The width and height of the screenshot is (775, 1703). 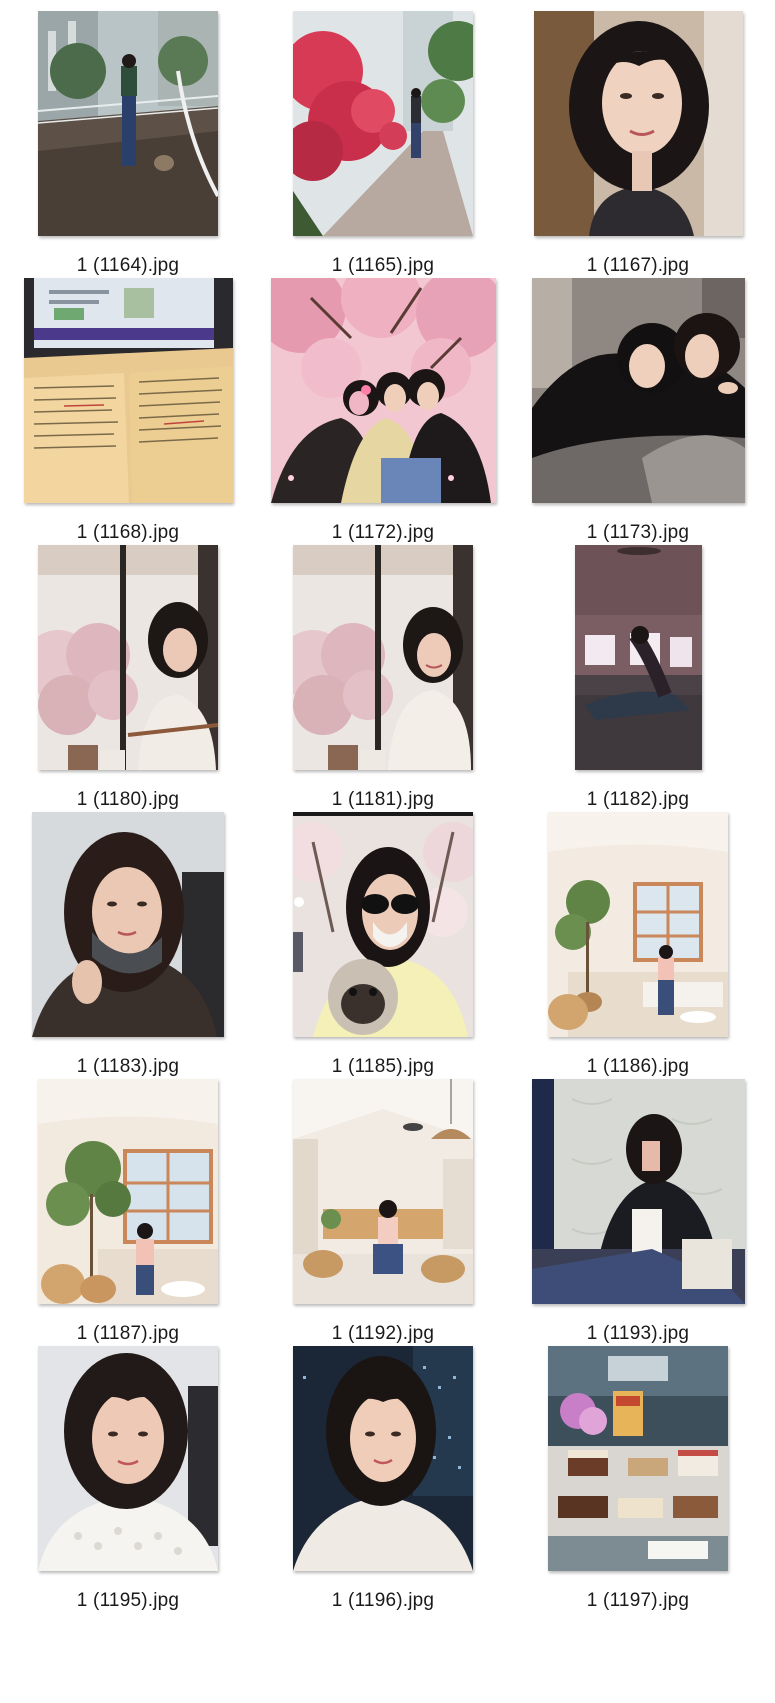 What do you see at coordinates (128, 1600) in the screenshot?
I see `file-name-label: 1 (1195).jpg` at bounding box center [128, 1600].